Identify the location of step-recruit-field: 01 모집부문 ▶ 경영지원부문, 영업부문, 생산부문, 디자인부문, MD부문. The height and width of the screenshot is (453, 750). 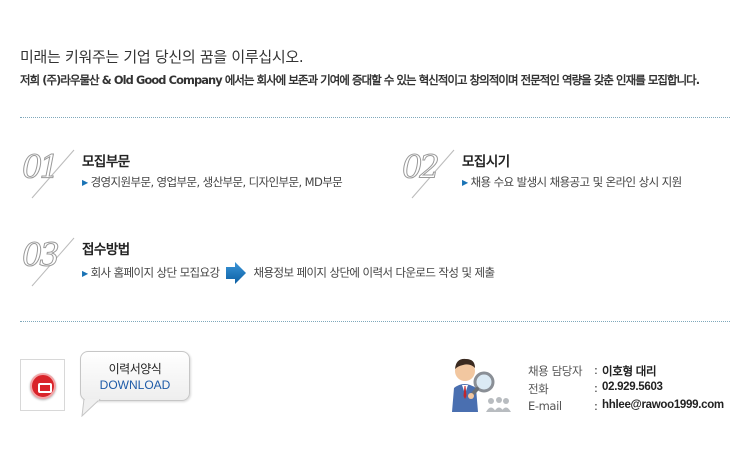
(210, 178).